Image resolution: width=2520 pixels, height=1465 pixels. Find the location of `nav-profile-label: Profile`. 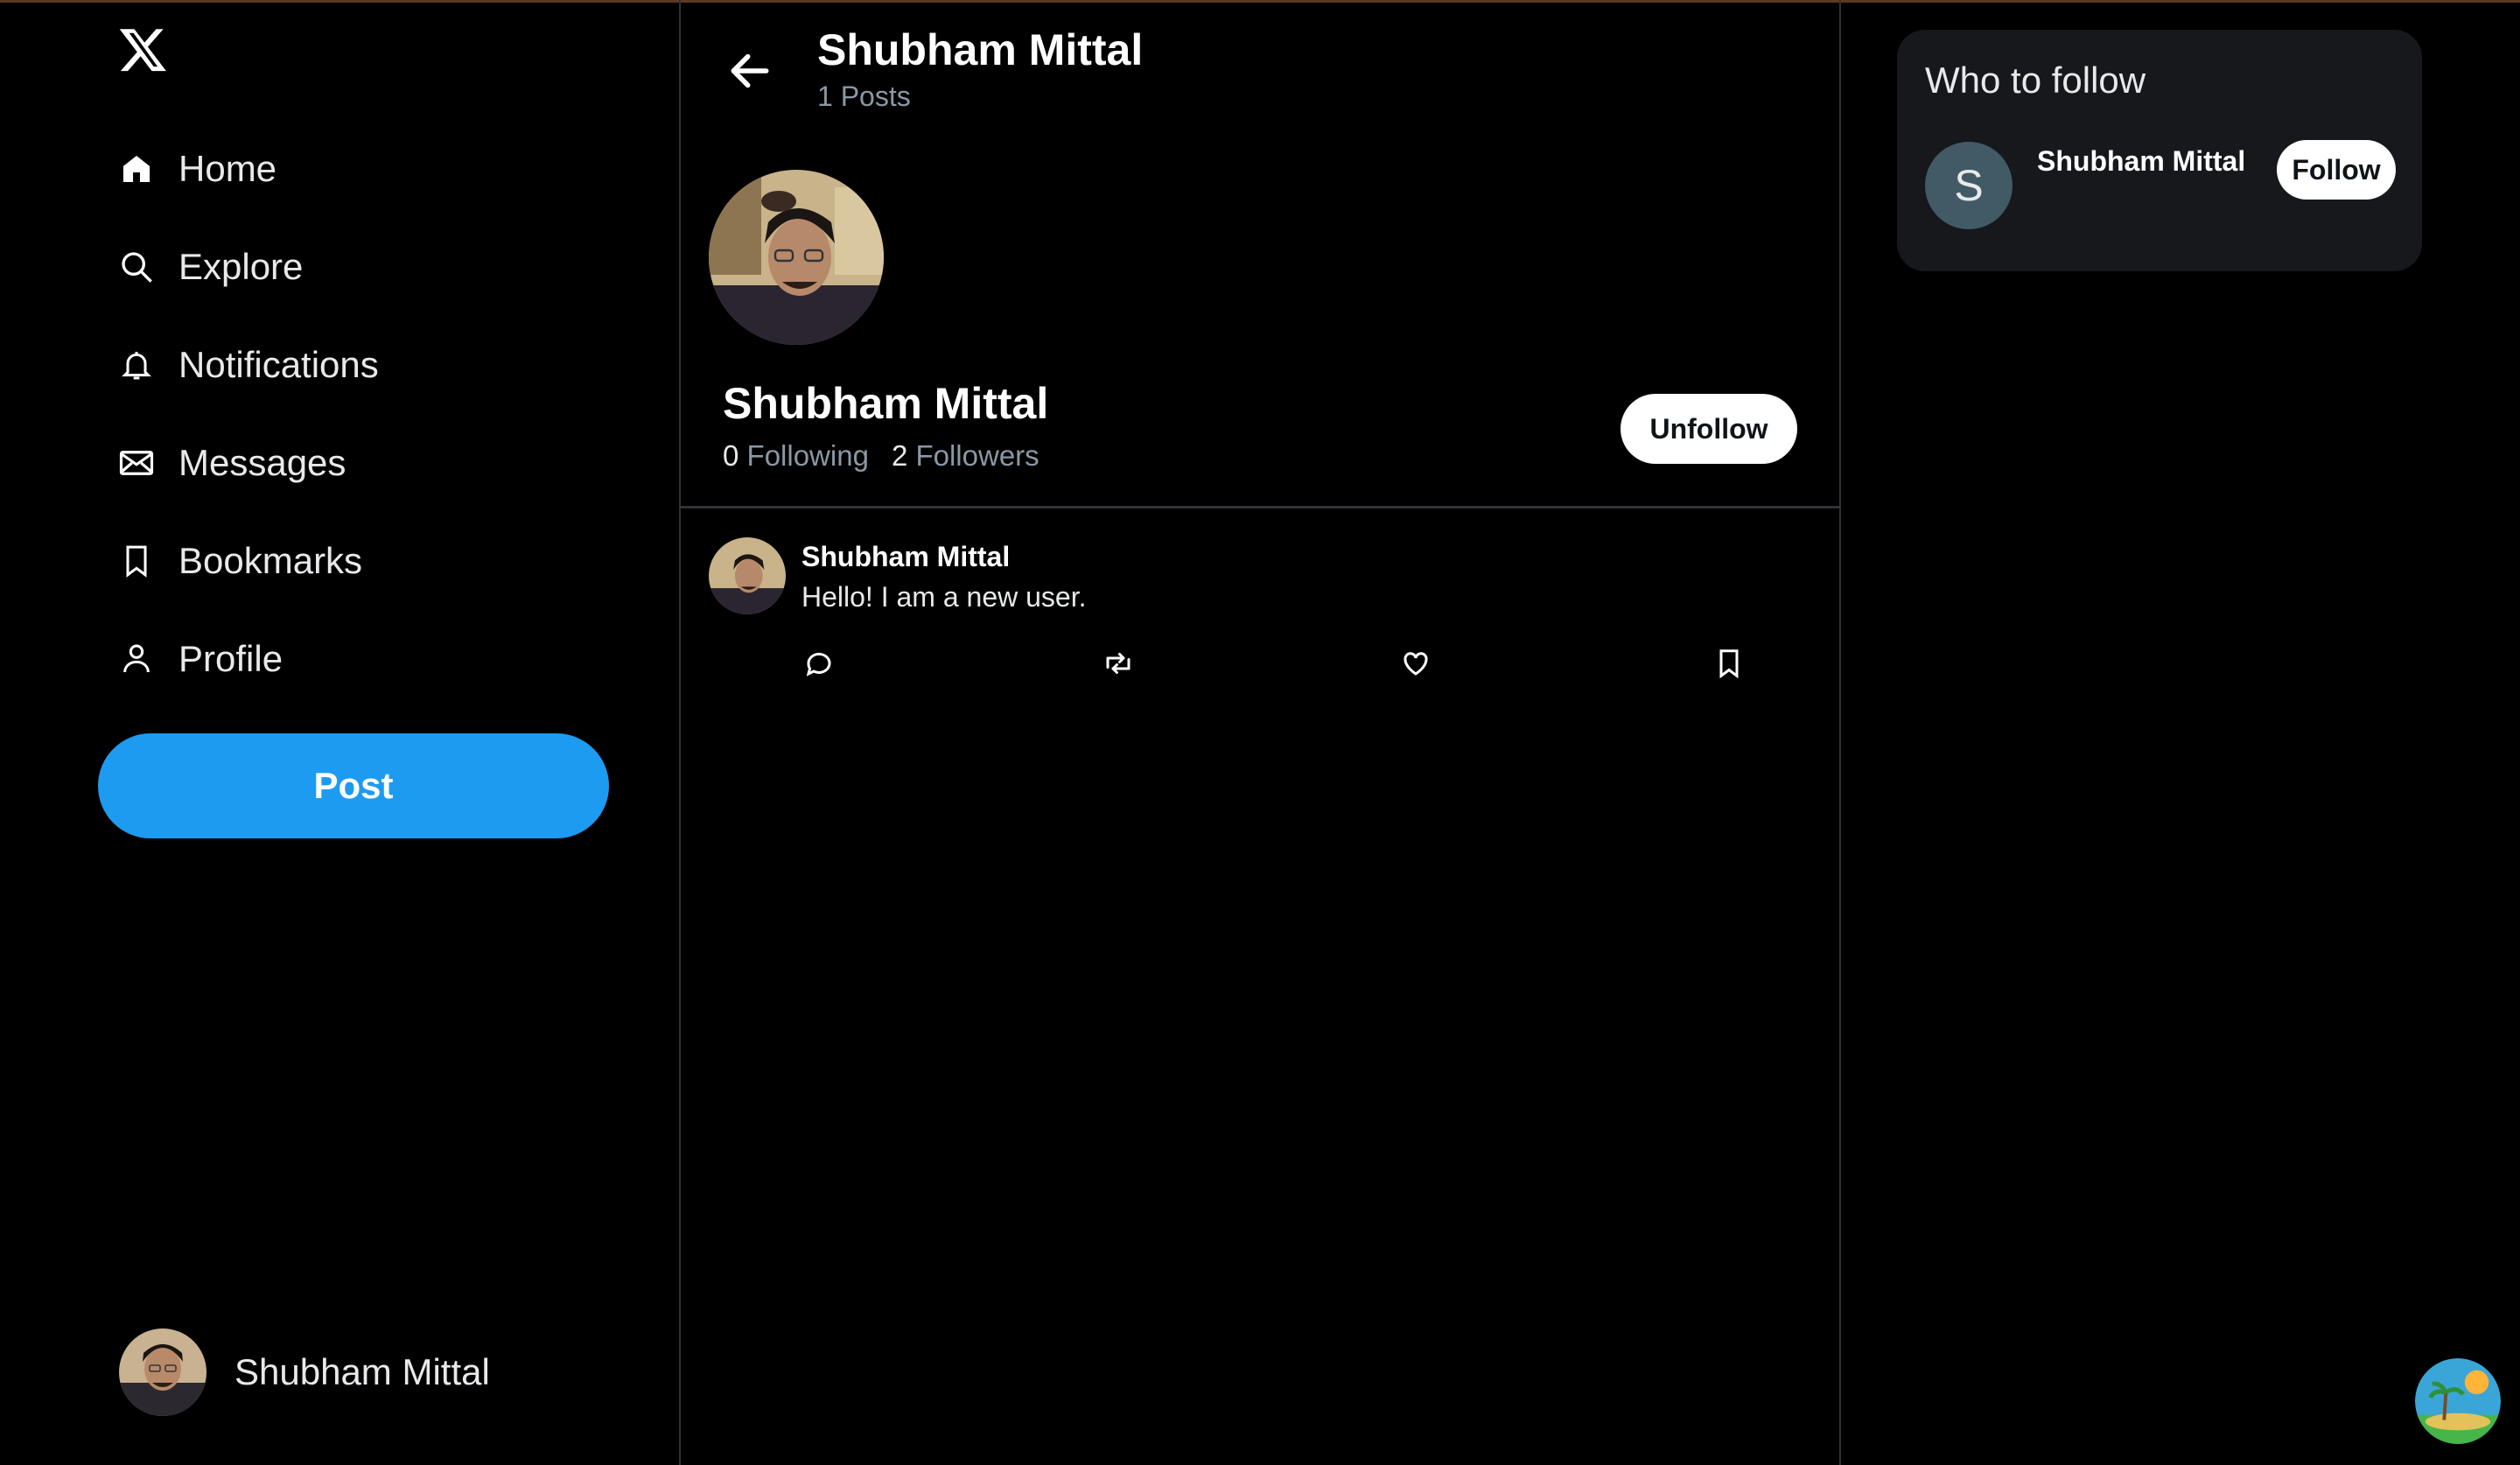

nav-profile-label: Profile is located at coordinates (231, 658).